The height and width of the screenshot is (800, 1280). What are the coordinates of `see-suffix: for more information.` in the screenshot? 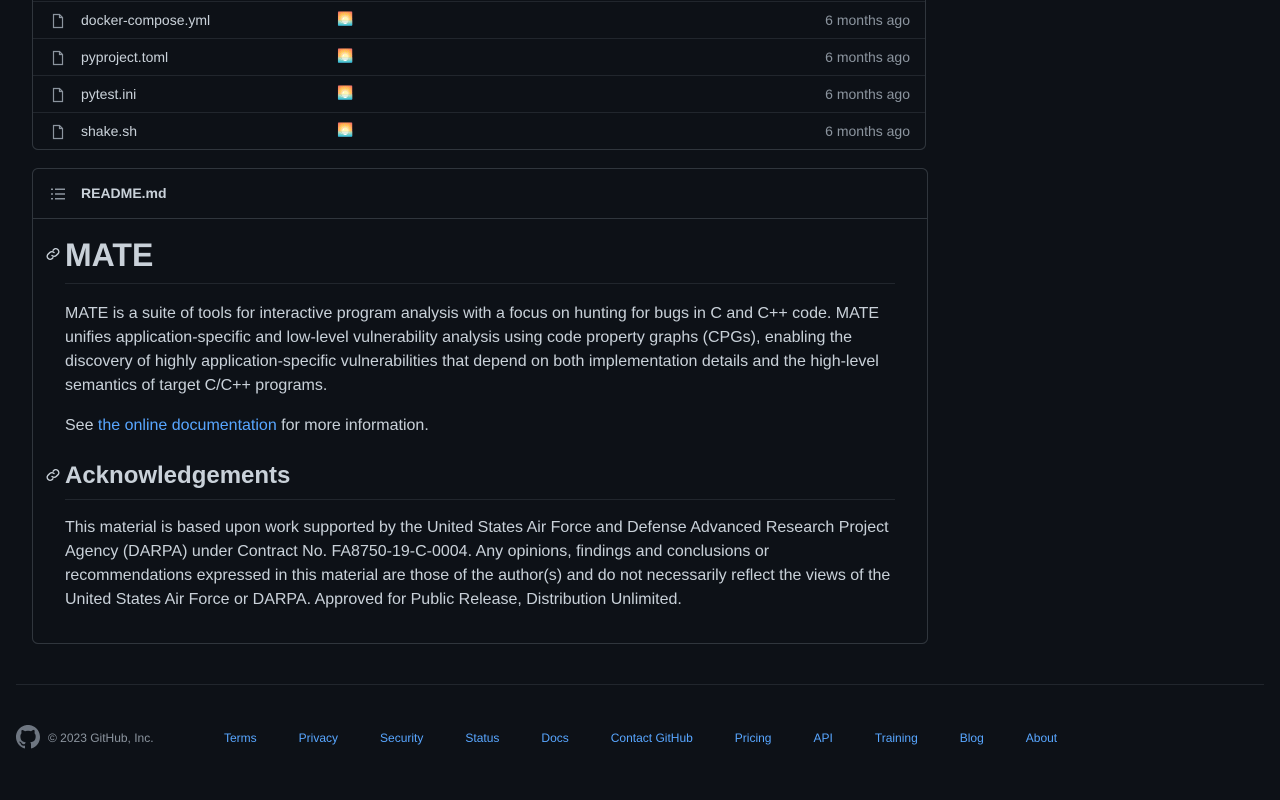 It's located at (352, 425).